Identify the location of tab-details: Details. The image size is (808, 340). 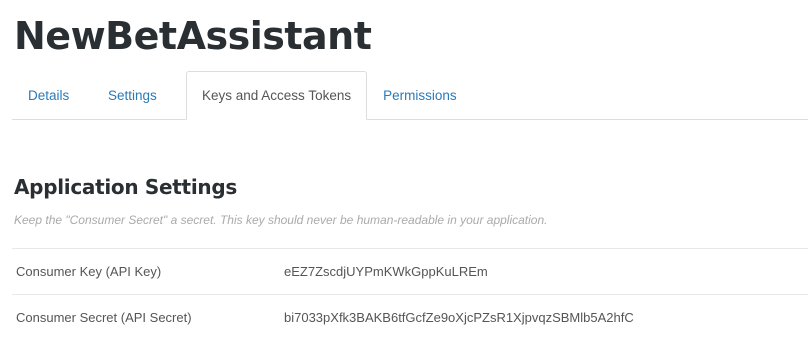
(54, 95).